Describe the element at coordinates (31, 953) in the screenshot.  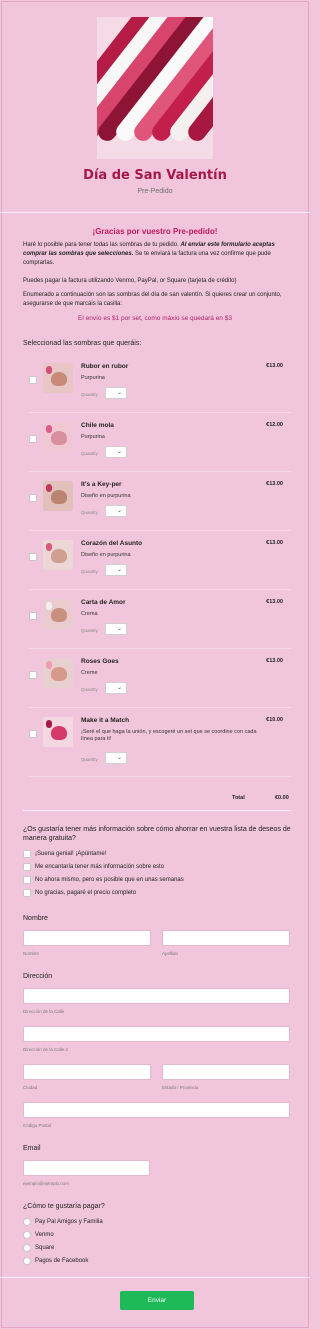
I see `first-name-hint: Nombre` at that location.